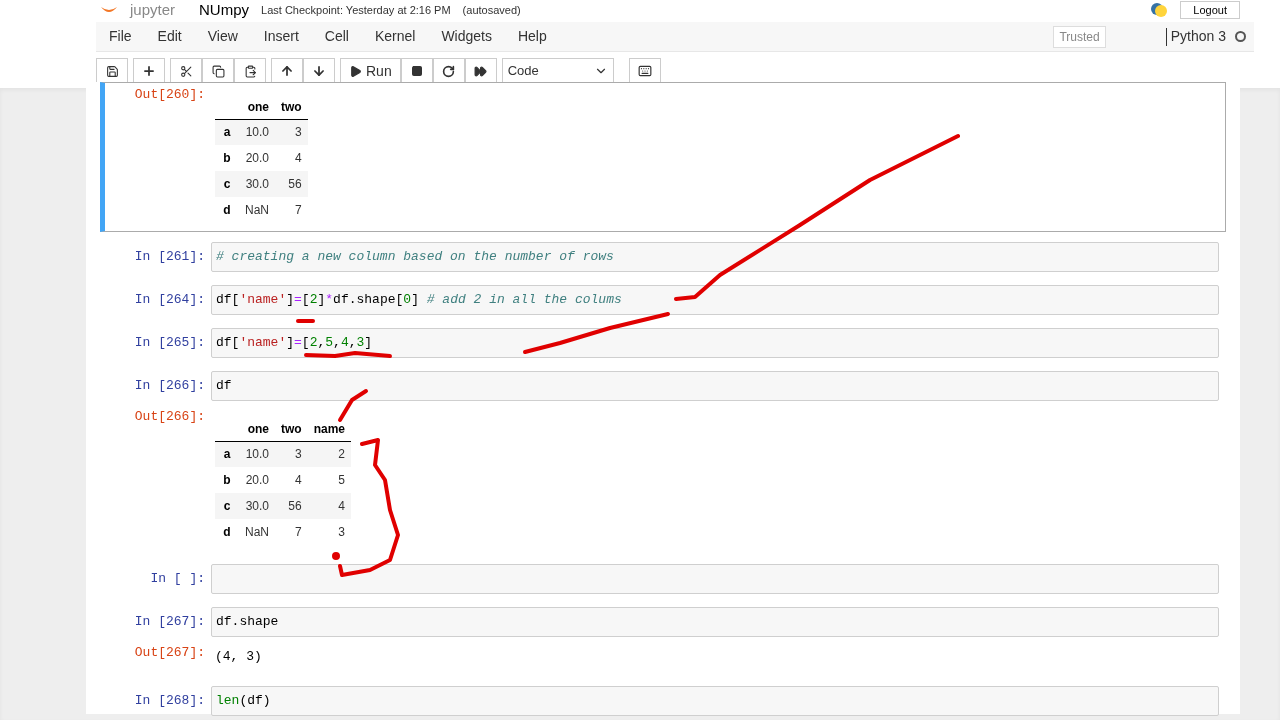  What do you see at coordinates (715, 622) in the screenshot?
I see `code-input-field: df.shape` at bounding box center [715, 622].